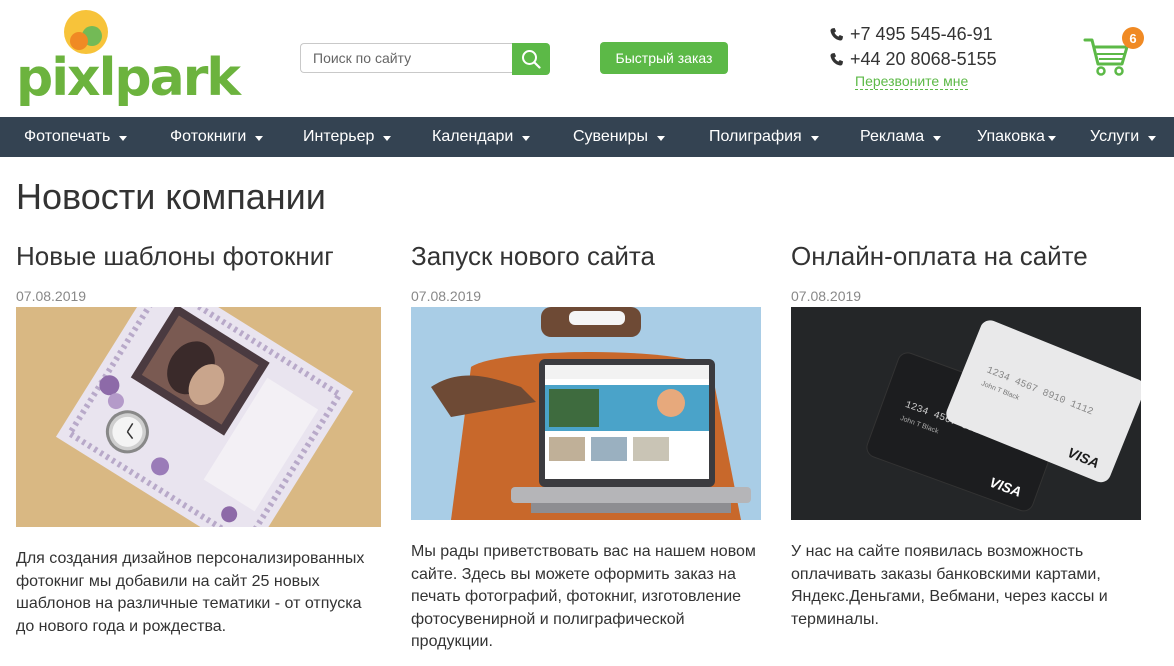  Describe the element at coordinates (610, 136) in the screenshot. I see `nav-item-label: Сувениры` at that location.